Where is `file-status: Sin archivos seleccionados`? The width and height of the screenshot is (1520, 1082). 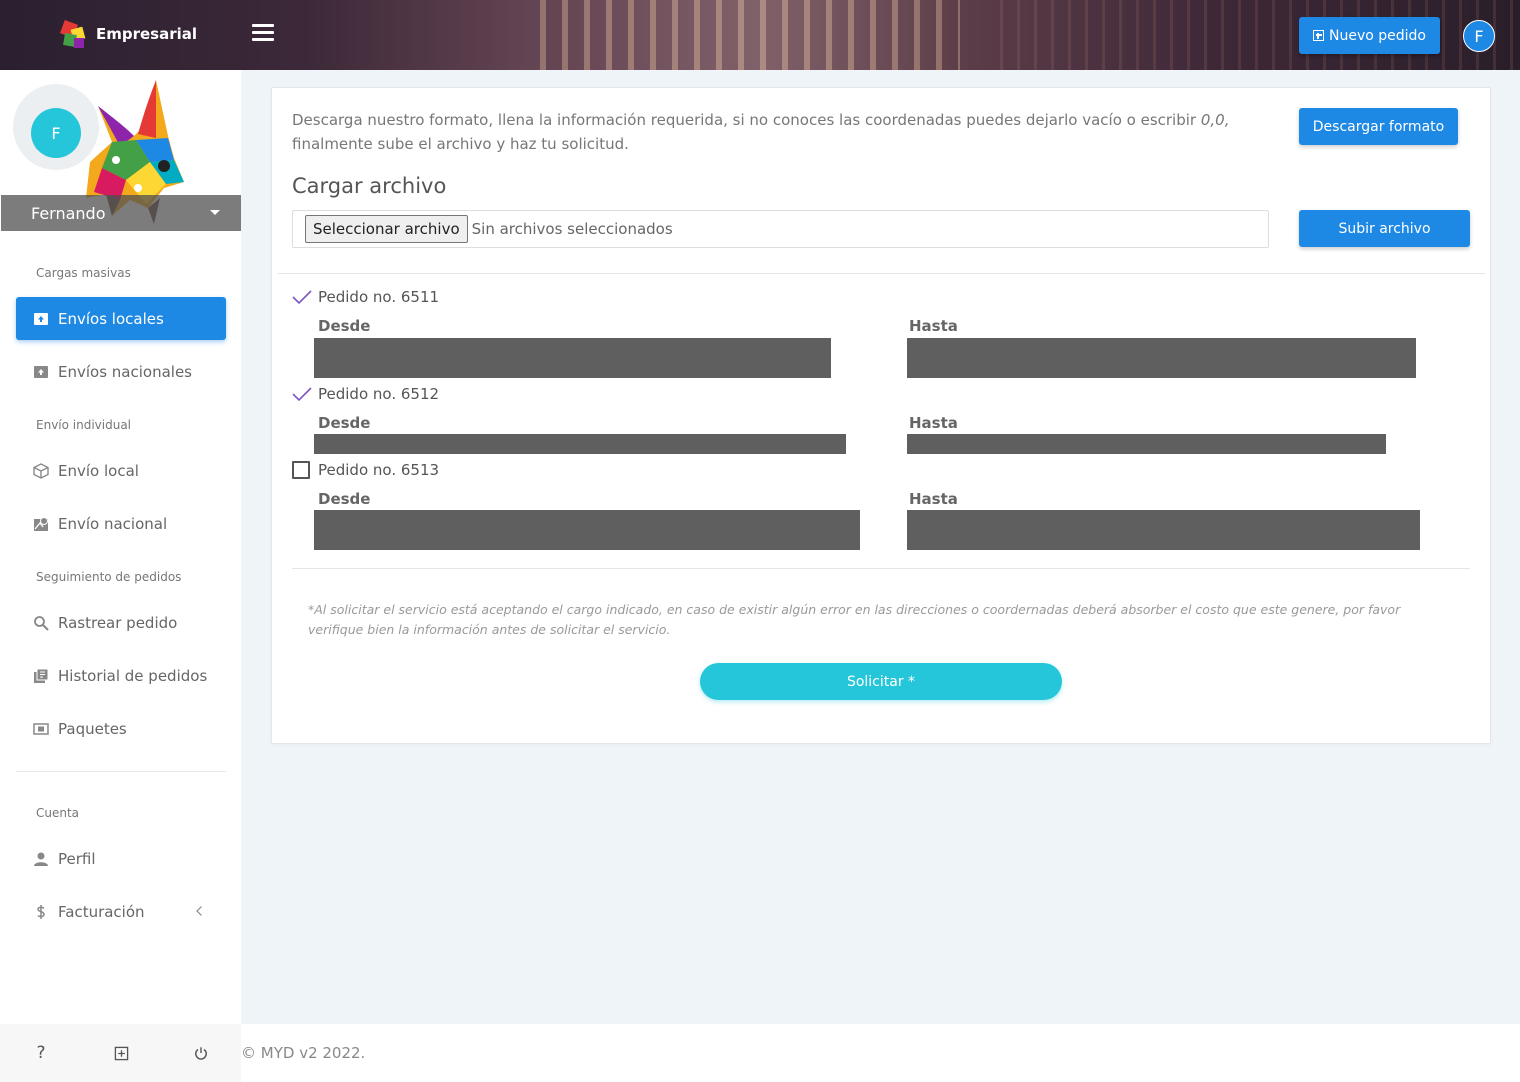 file-status: Sin archivos seleccionados is located at coordinates (572, 229).